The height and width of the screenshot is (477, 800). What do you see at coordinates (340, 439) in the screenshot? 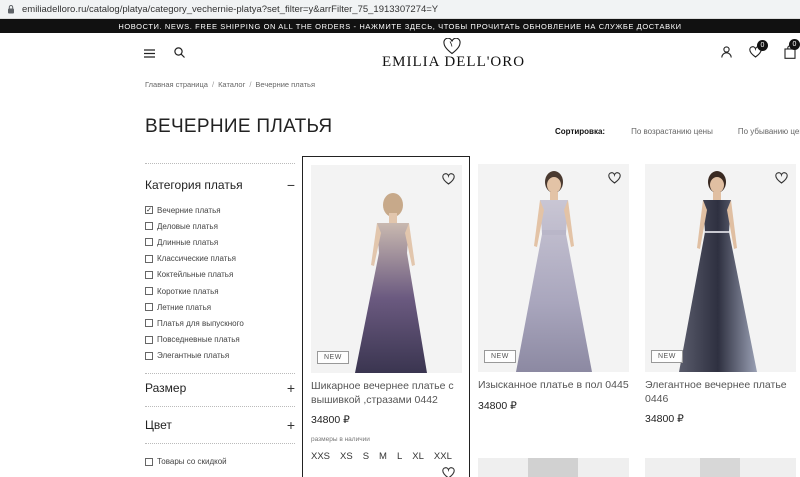
I see `sizes-available-label: размеры в наличии` at bounding box center [340, 439].